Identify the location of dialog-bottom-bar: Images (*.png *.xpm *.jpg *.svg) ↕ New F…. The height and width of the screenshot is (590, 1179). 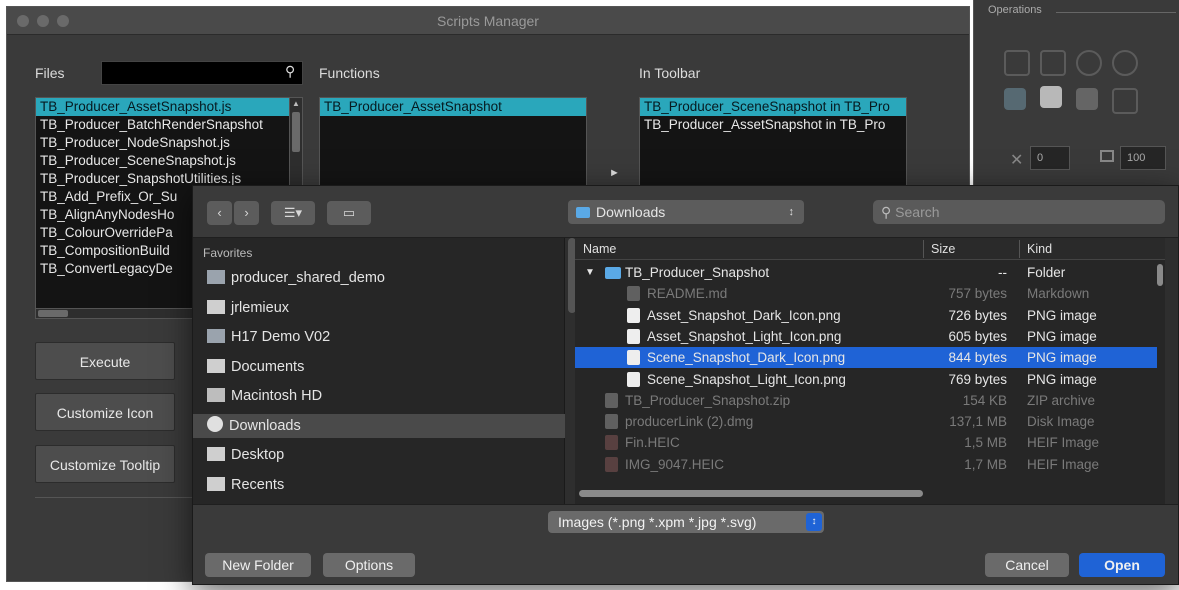
(685, 544).